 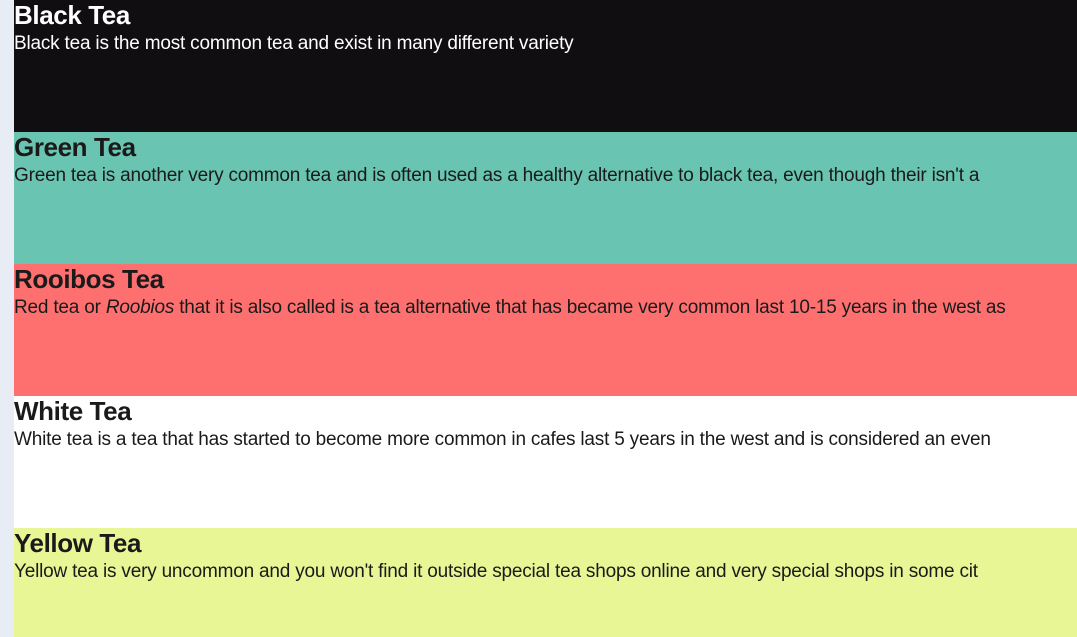 What do you see at coordinates (78, 543) in the screenshot?
I see `tea-title: Yellow Tea` at bounding box center [78, 543].